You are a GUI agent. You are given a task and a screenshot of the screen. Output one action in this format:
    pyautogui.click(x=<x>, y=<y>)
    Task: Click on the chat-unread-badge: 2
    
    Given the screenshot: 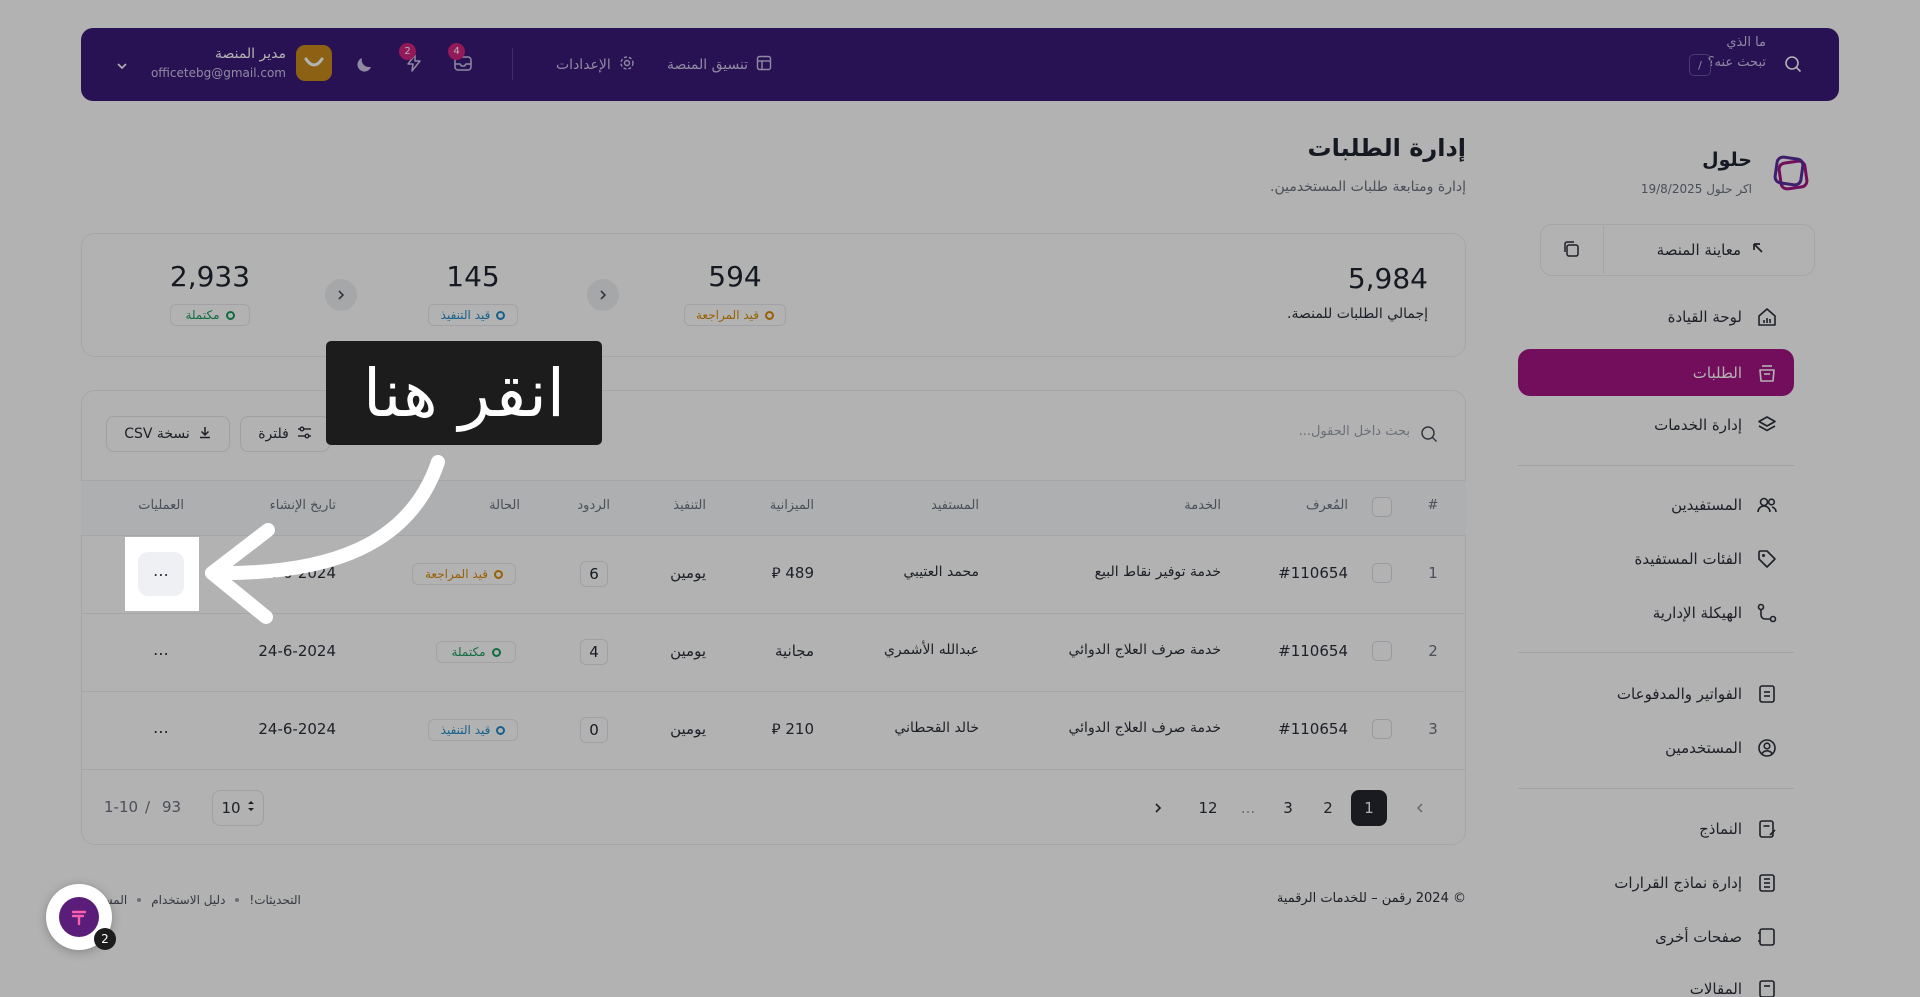 What is the action you would take?
    pyautogui.click(x=105, y=939)
    